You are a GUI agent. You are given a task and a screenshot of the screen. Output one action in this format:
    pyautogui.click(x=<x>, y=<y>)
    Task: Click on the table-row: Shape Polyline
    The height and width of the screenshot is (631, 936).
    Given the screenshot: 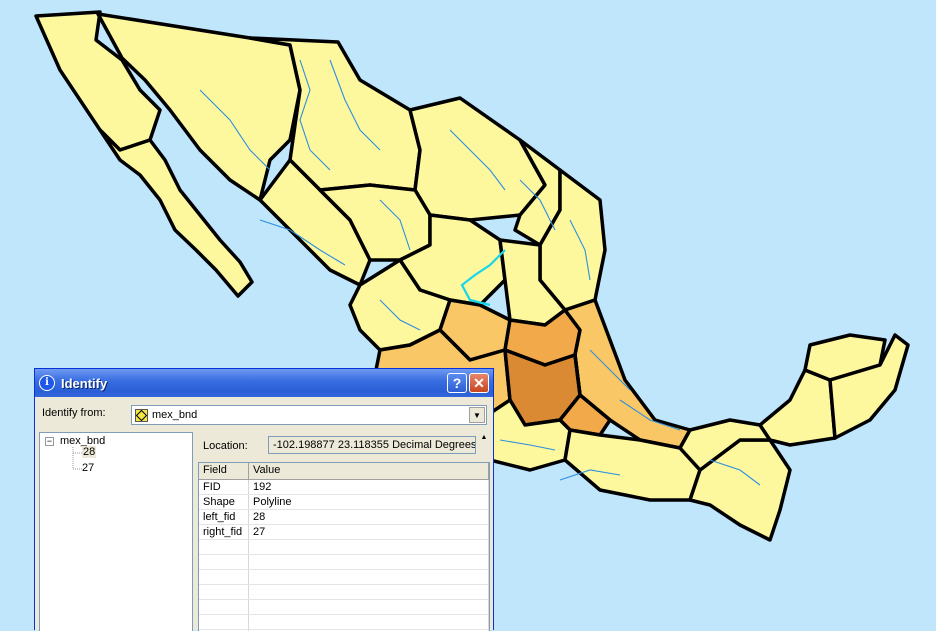 What is the action you would take?
    pyautogui.click(x=344, y=502)
    